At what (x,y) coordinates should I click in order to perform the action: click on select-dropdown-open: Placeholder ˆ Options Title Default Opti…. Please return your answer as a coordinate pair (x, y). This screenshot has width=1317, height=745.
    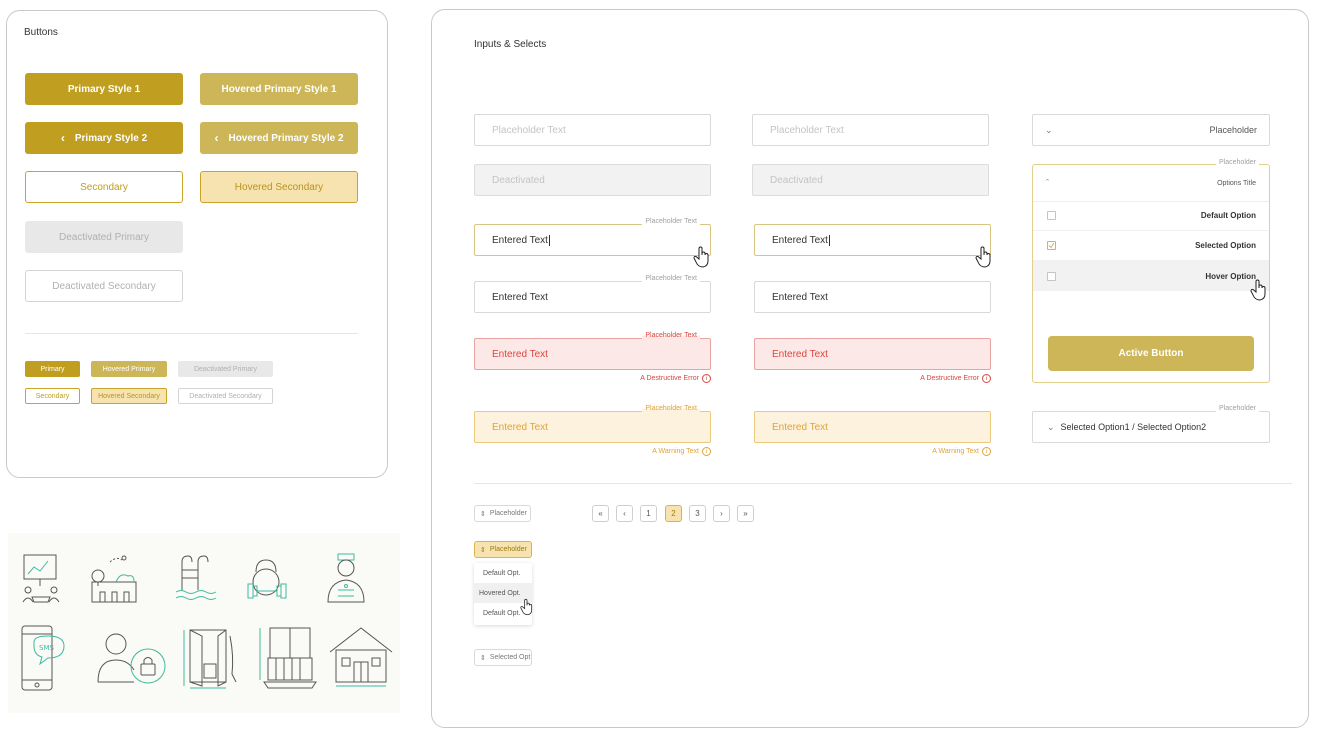
    Looking at the image, I should click on (1151, 271).